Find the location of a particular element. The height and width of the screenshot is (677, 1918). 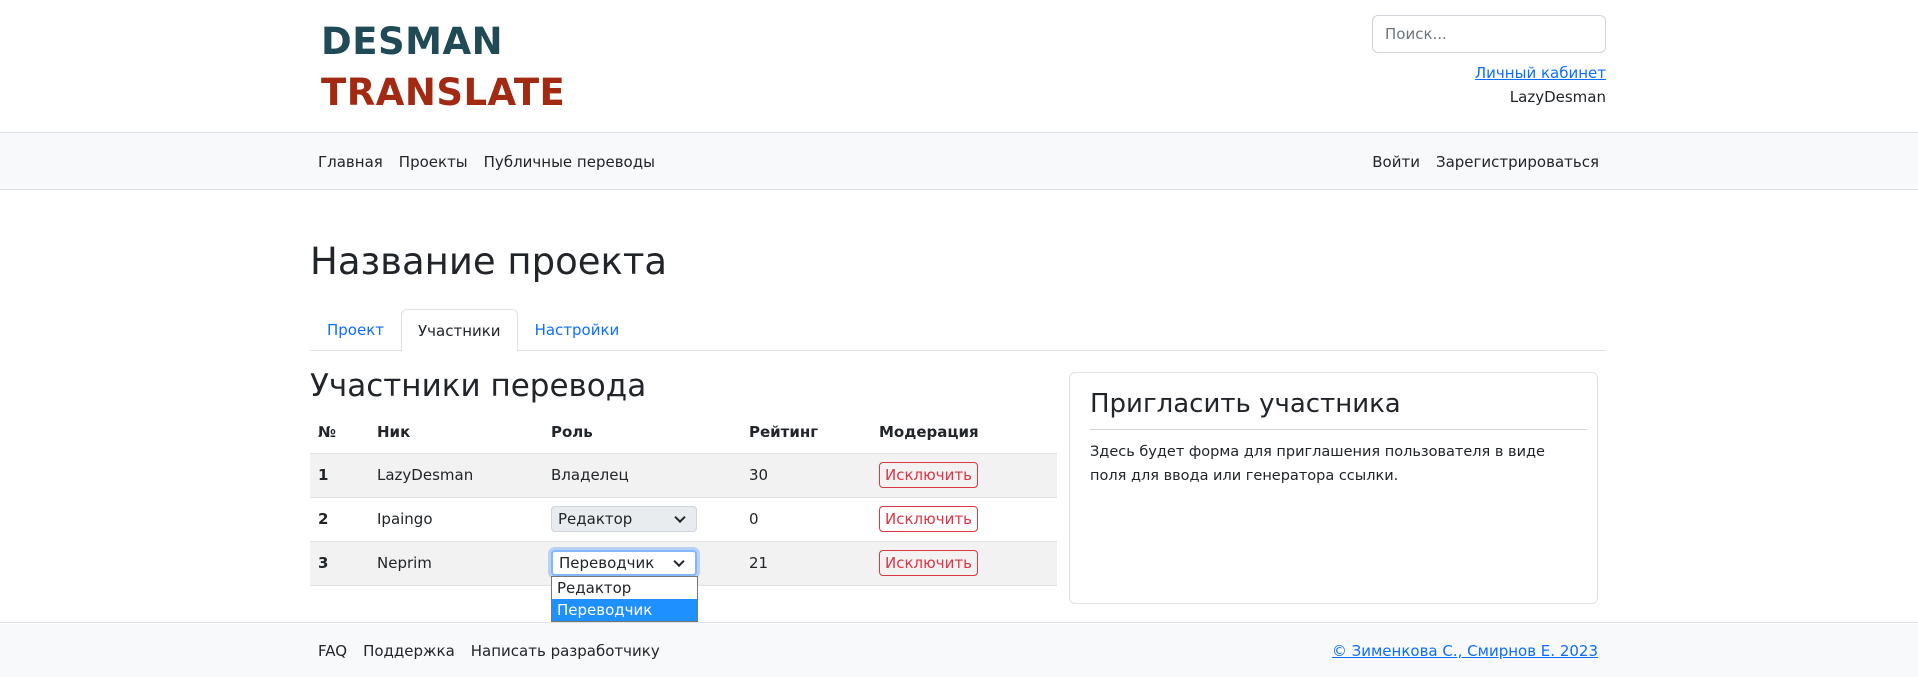

table-header-row: № Ник Роль Рейтинг Модерация is located at coordinates (683, 432).